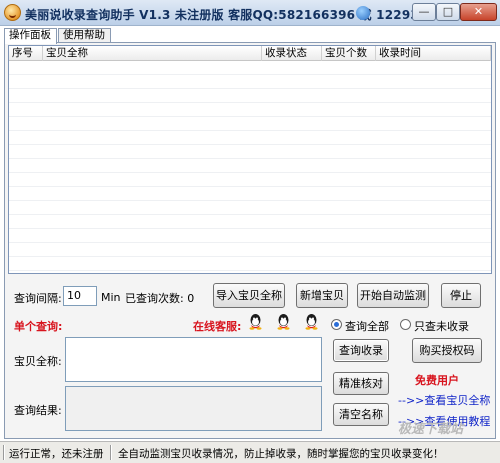 The image size is (500, 463). Describe the element at coordinates (292, 53) in the screenshot. I see `column-header-status: 收录状态` at that location.